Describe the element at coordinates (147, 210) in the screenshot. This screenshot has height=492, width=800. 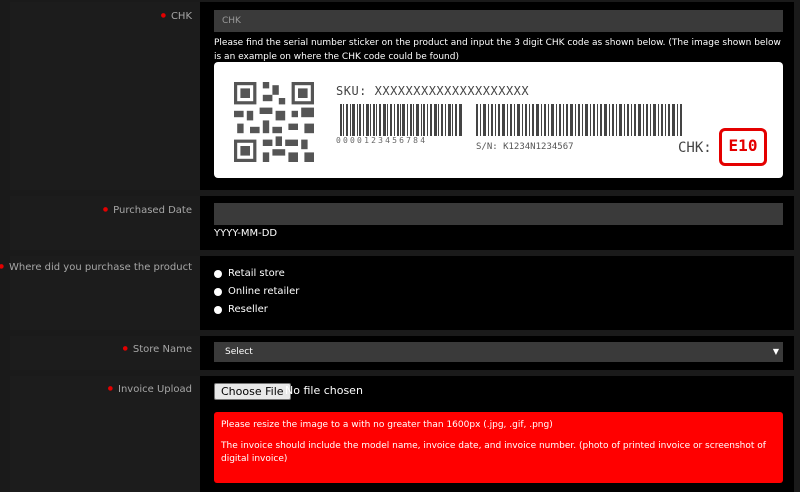
I see `purchased-date-label: Purchased Date` at that location.